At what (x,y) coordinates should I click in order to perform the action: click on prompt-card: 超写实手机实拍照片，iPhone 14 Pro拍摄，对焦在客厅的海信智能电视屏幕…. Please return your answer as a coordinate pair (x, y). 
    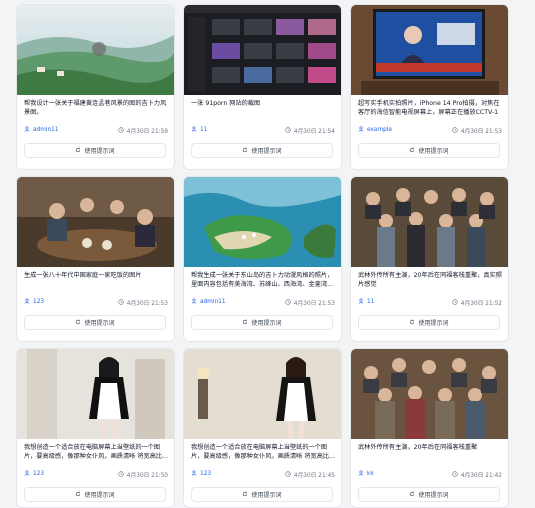
    Looking at the image, I should click on (429, 87).